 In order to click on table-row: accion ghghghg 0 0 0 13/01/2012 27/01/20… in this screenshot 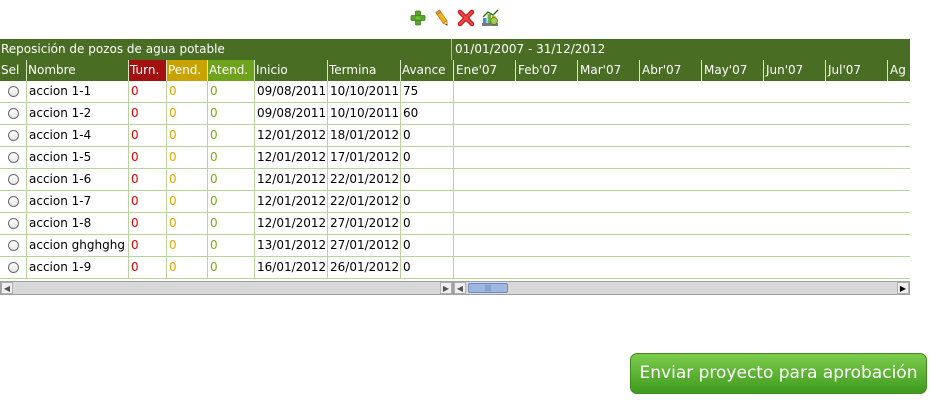, I will do `click(226, 246)`.